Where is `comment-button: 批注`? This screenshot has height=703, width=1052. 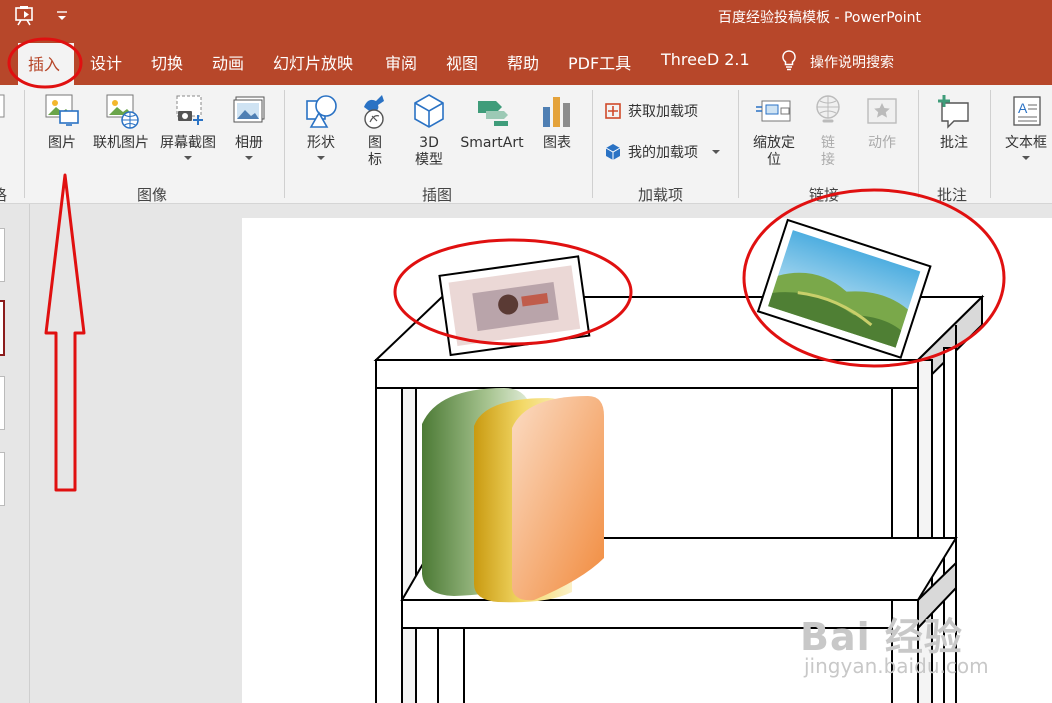
comment-button: 批注 is located at coordinates (954, 121).